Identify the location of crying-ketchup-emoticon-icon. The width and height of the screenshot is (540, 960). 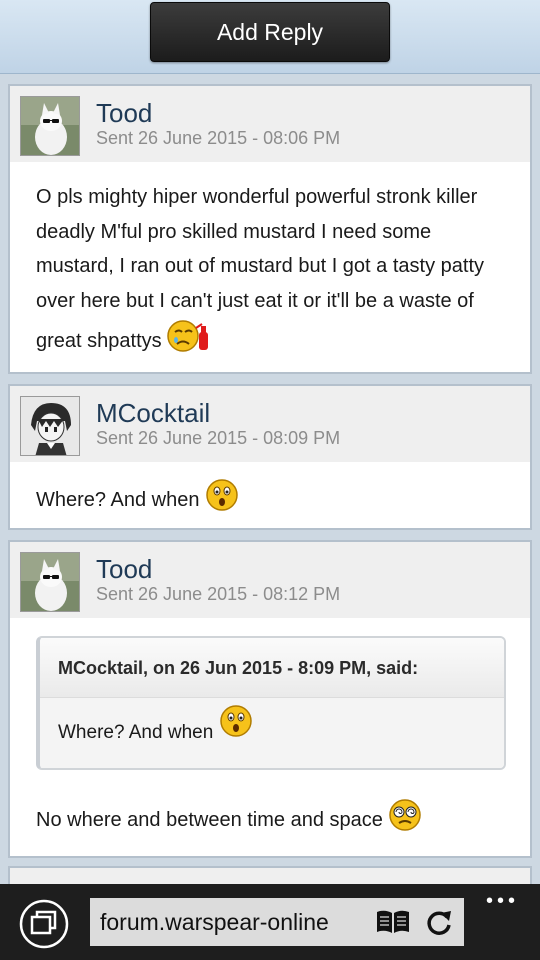
(191, 342).